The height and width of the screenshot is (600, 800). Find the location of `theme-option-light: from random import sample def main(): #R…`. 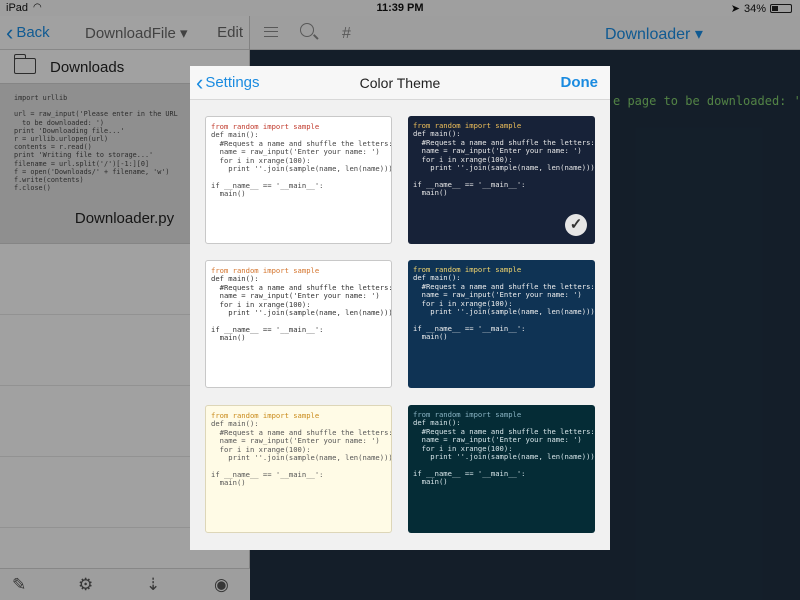

theme-option-light: from random import sample def main(): #R… is located at coordinates (298, 180).